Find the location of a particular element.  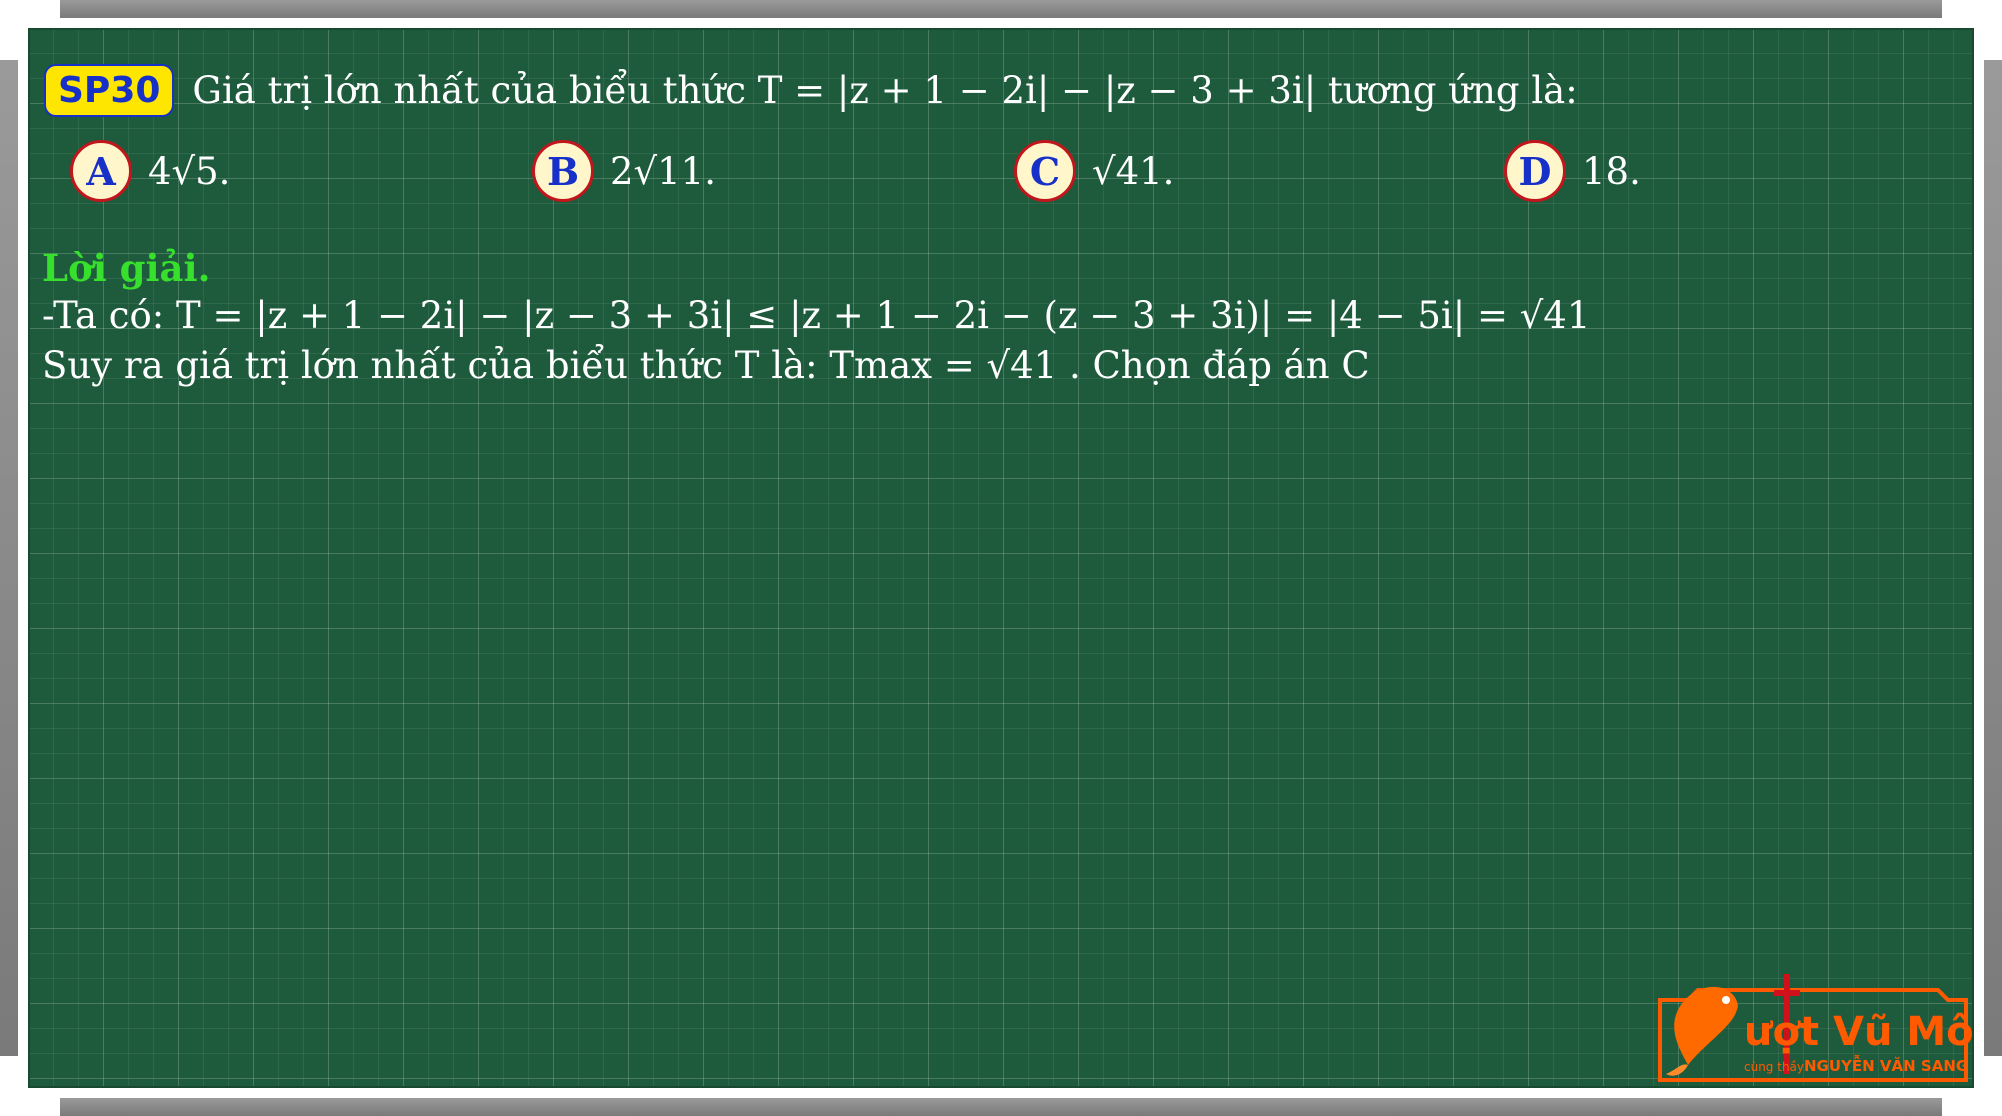

vu-mon-logo: ượt Vũ Môn cùng thầy NGUYỄN VĂN SANG is located at coordinates (1816, 1028).